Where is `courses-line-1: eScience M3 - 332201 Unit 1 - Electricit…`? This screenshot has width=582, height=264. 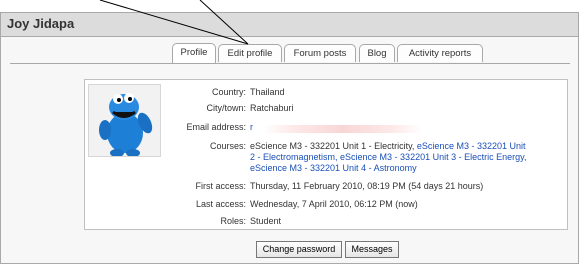
courses-line-1: eScience M3 - 332201 Unit 1 - Electricit… is located at coordinates (387, 146).